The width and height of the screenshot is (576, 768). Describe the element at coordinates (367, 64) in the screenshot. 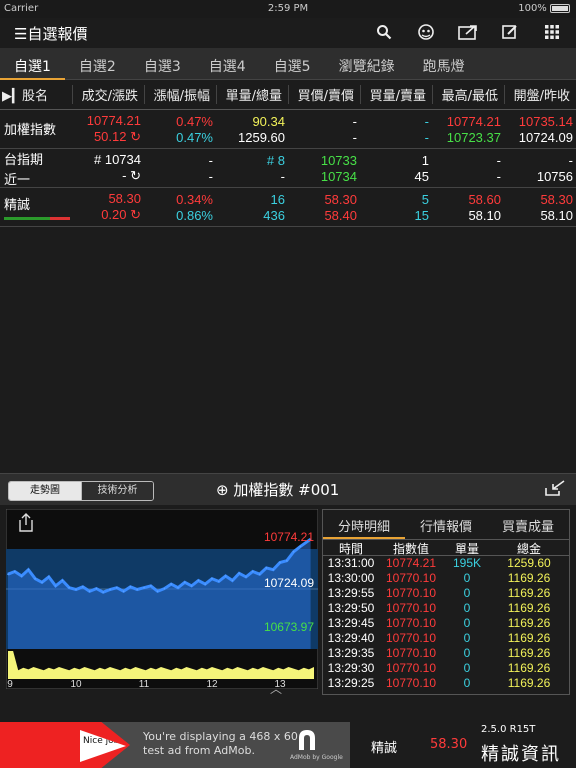

I see `tab-history: 瀏覽紀錄` at that location.